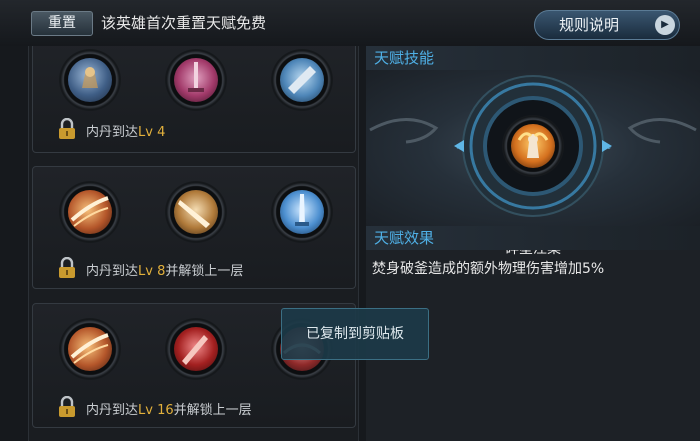 Image resolution: width=700 pixels, height=441 pixels. I want to click on talent-tier-1: 内丹到达Lv 4, so click(194, 99).